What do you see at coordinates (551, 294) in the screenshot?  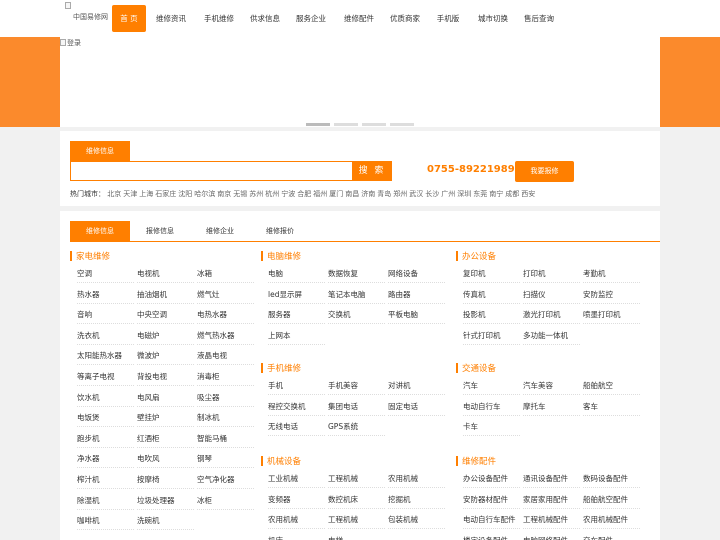 I see `category-item: 扫描仪` at bounding box center [551, 294].